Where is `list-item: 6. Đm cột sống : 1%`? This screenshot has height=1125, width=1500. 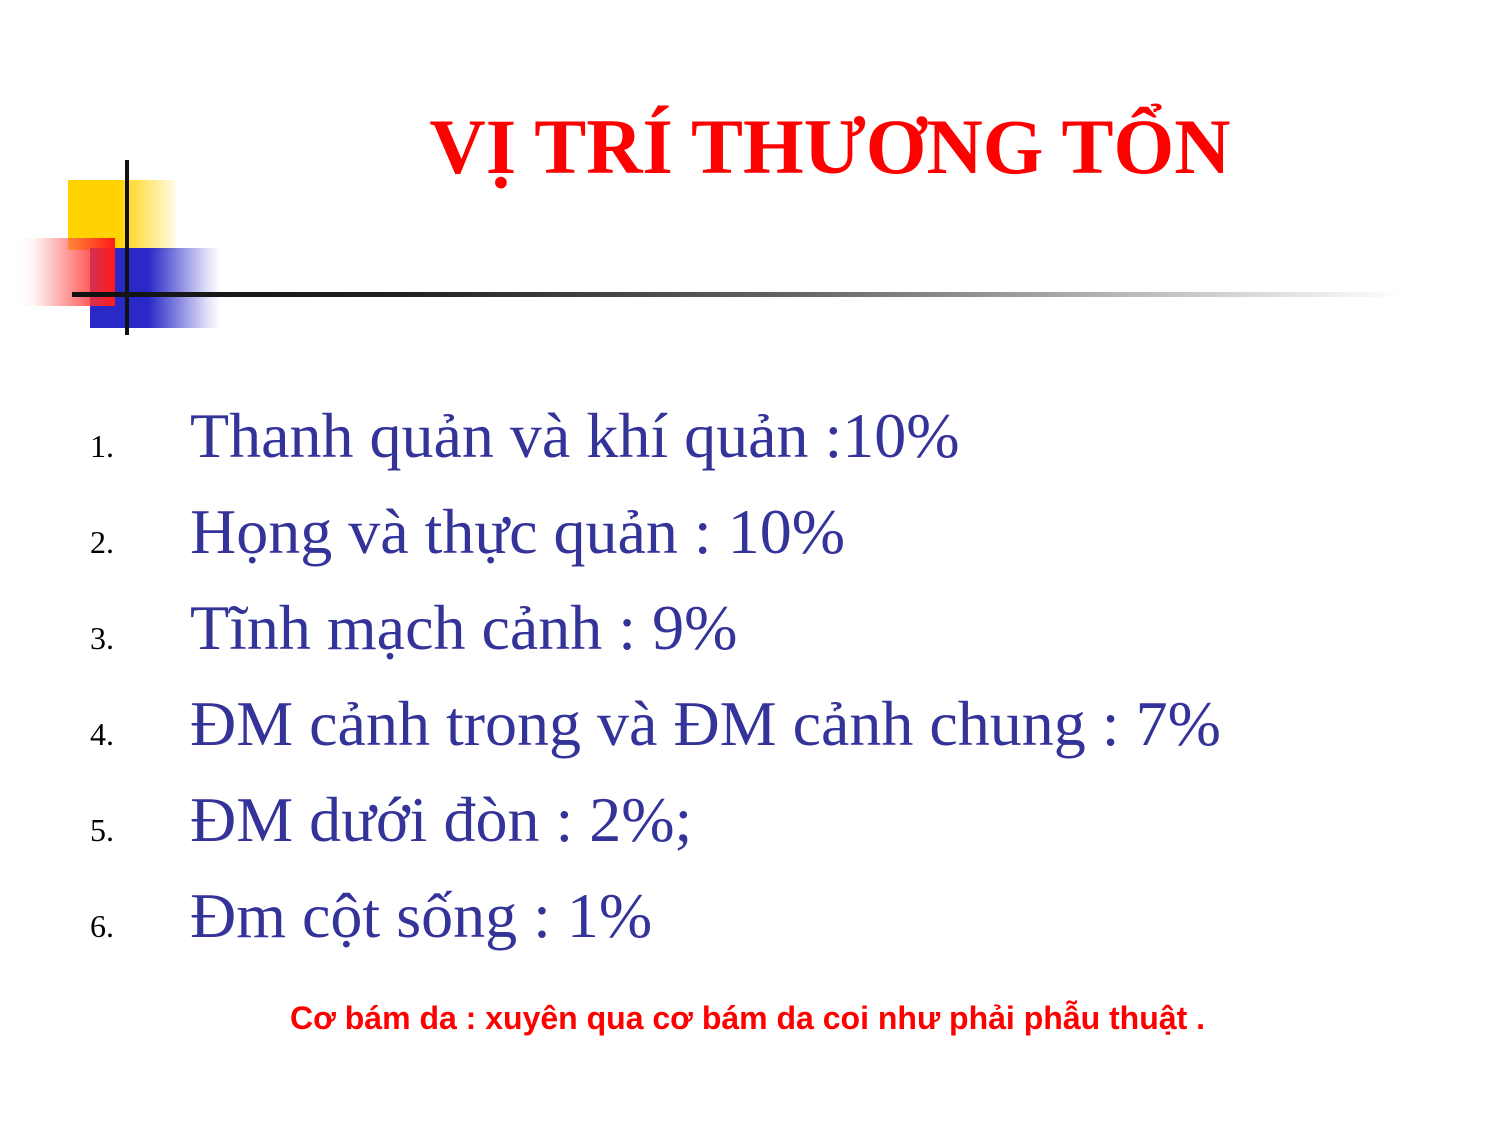
list-item: 6. Đm cột sống : 1% is located at coordinates (750, 926).